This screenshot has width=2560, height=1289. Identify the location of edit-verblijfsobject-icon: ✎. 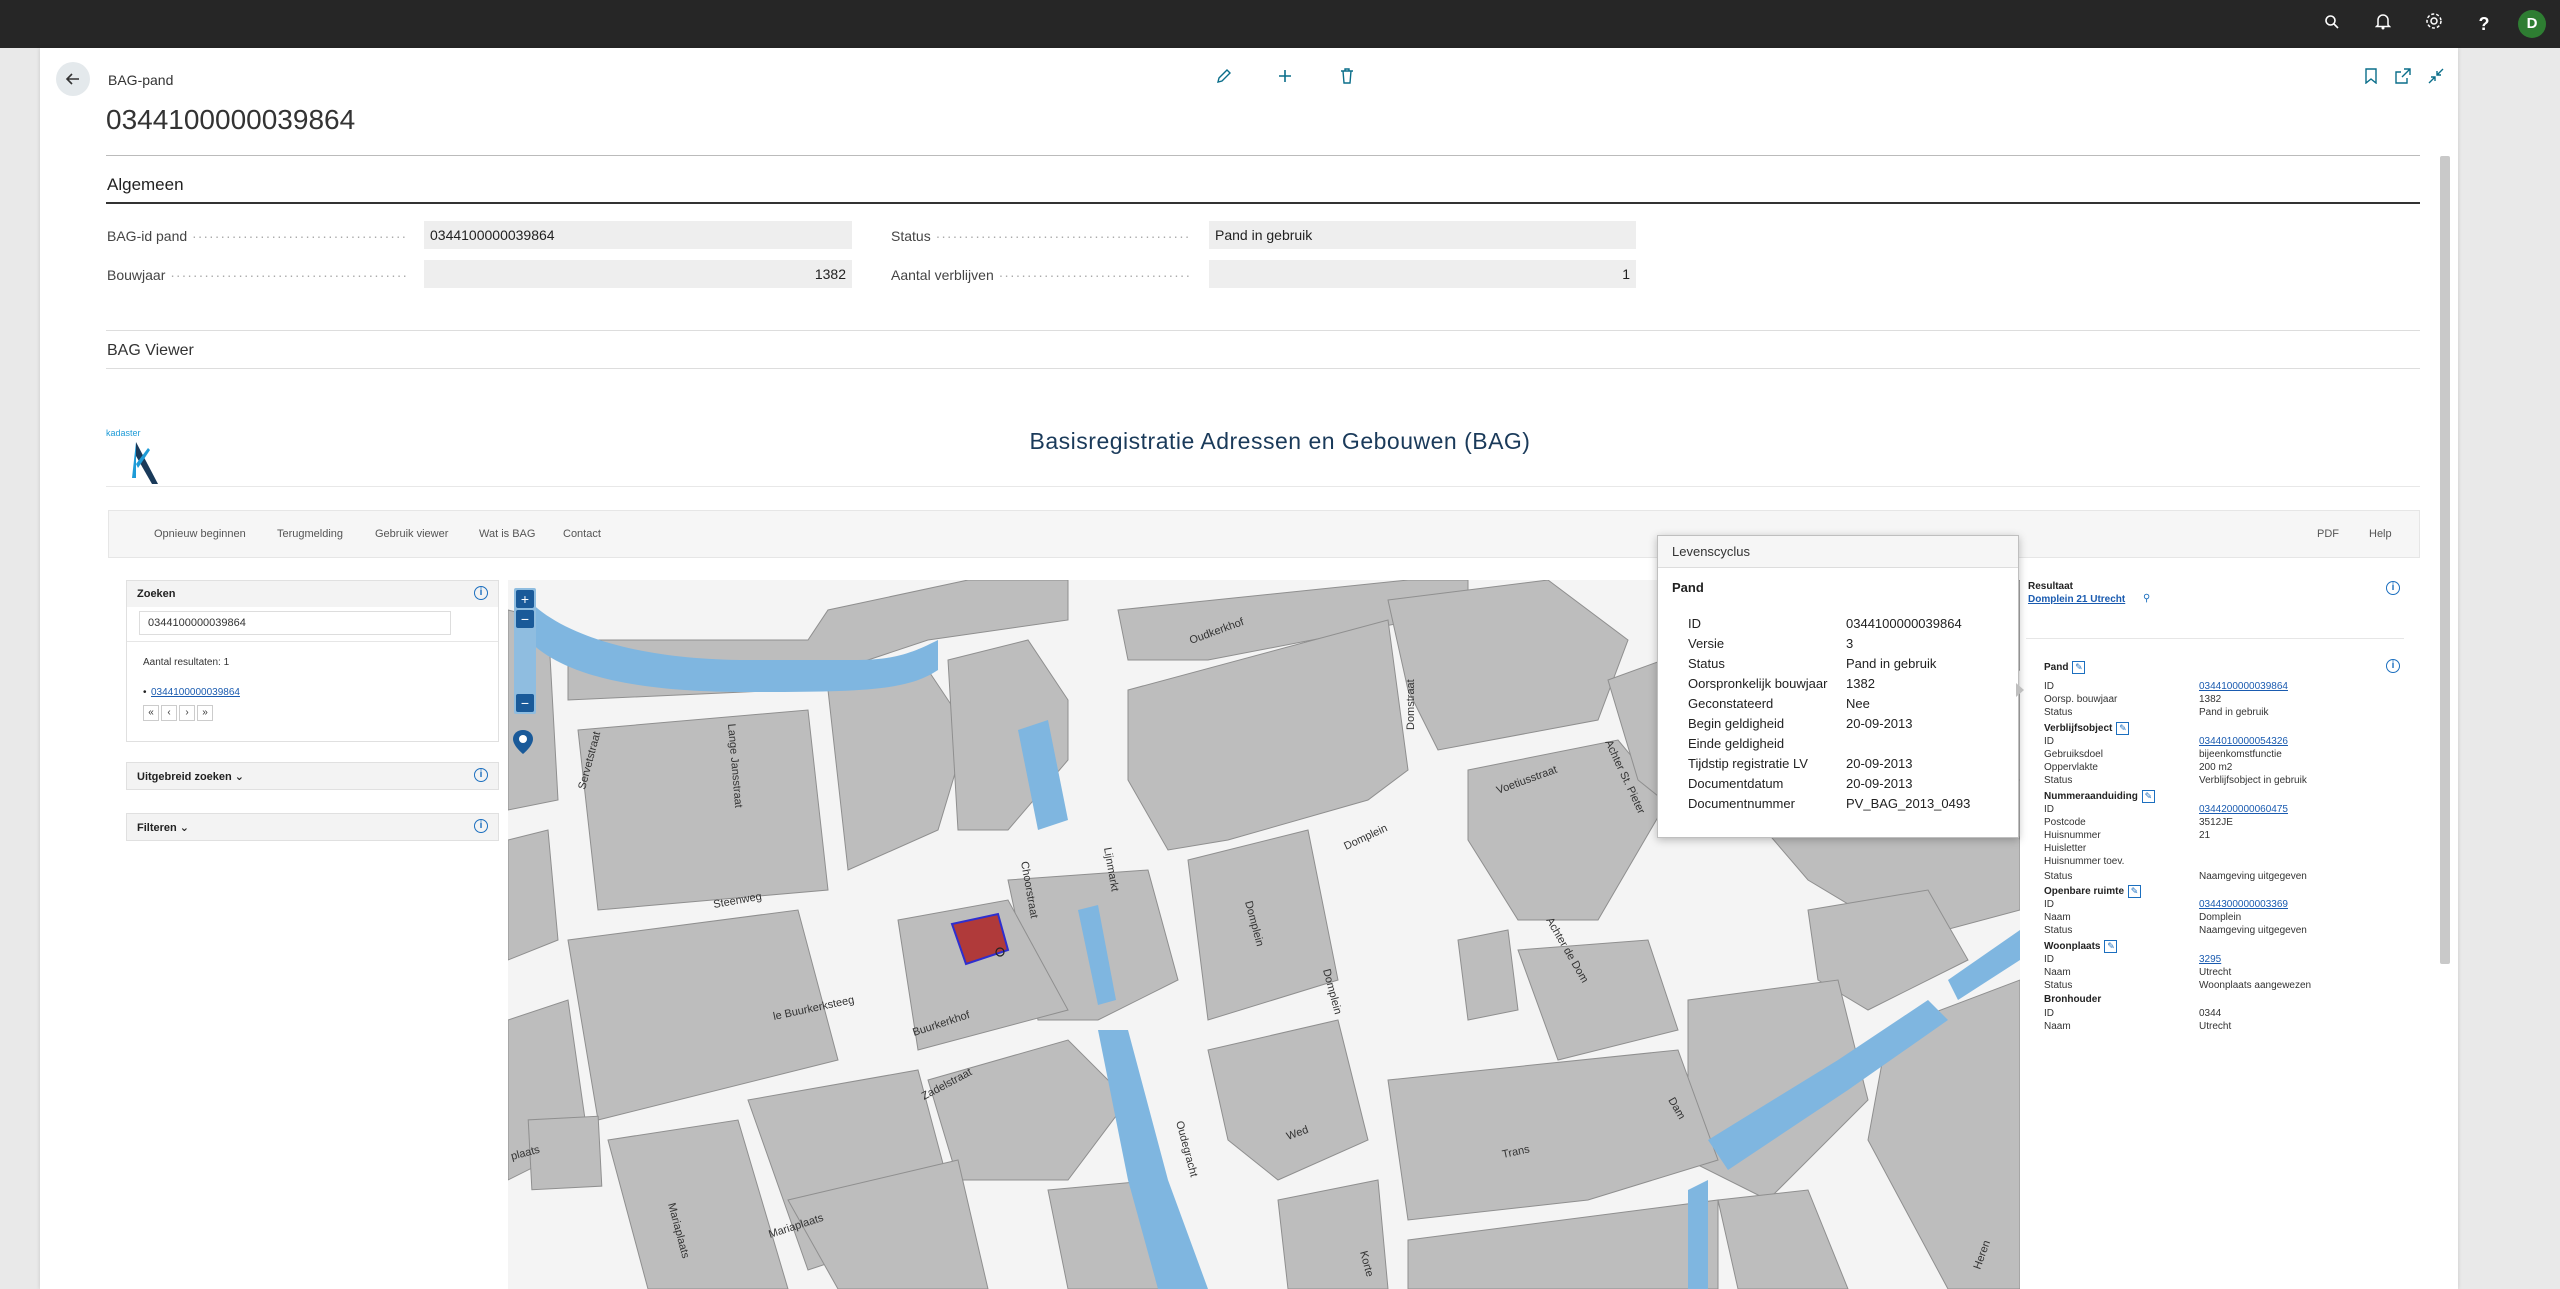
(2123, 728).